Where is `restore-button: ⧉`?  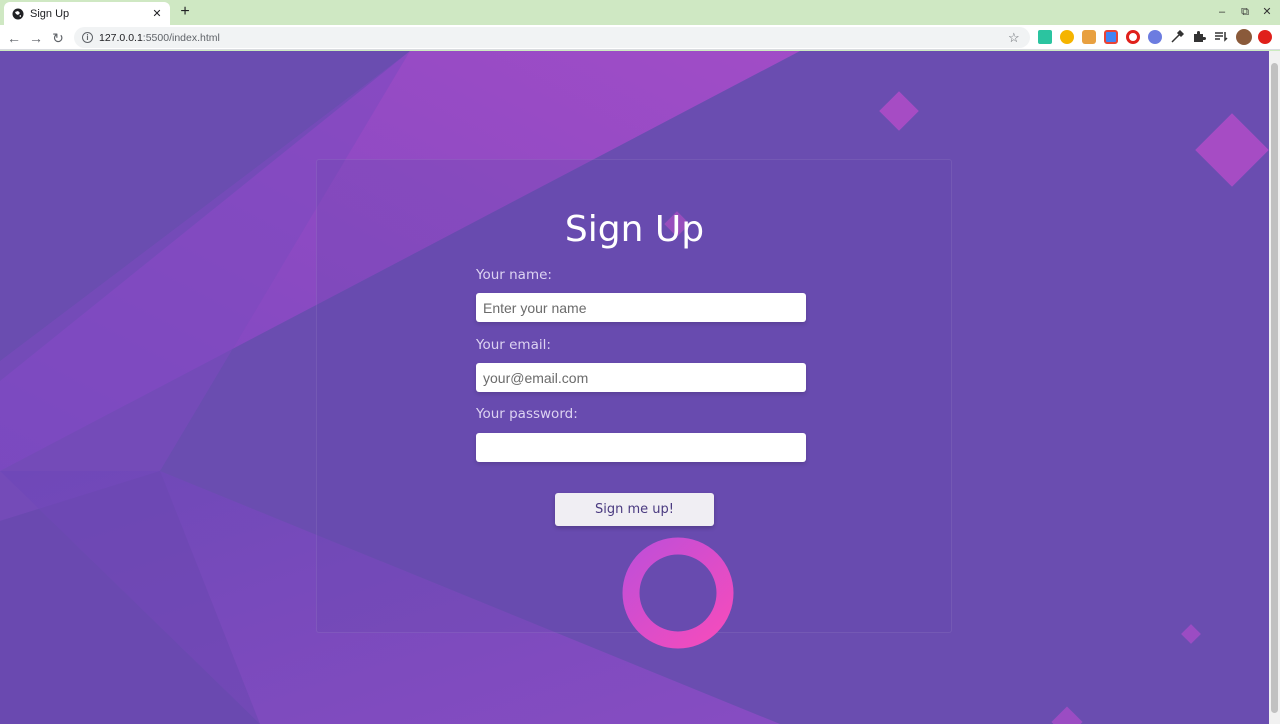 restore-button: ⧉ is located at coordinates (1245, 12).